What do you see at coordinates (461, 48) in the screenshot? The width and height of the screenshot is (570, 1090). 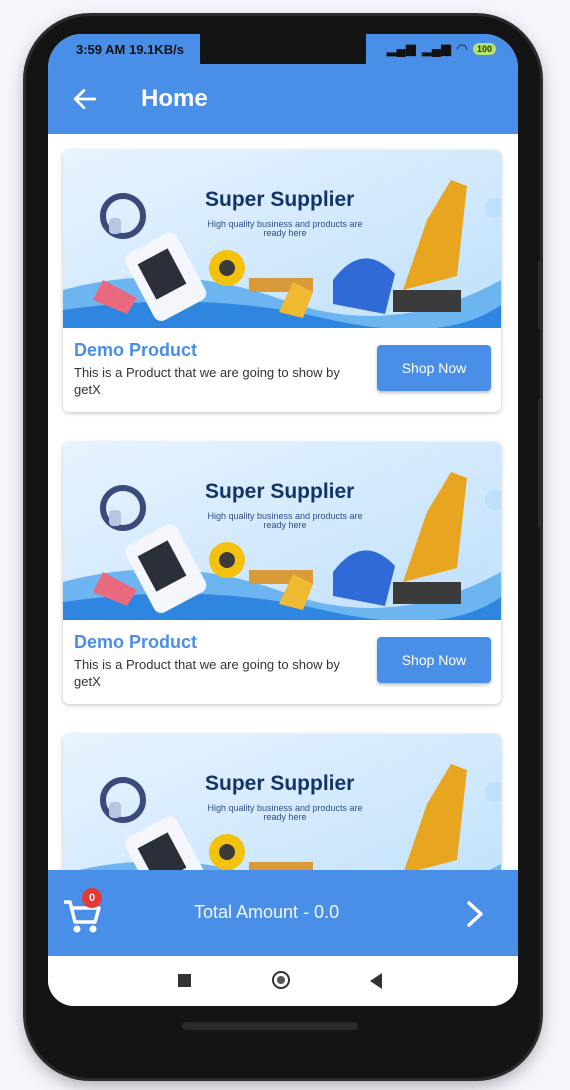 I see `wifi-icon: ◠` at bounding box center [461, 48].